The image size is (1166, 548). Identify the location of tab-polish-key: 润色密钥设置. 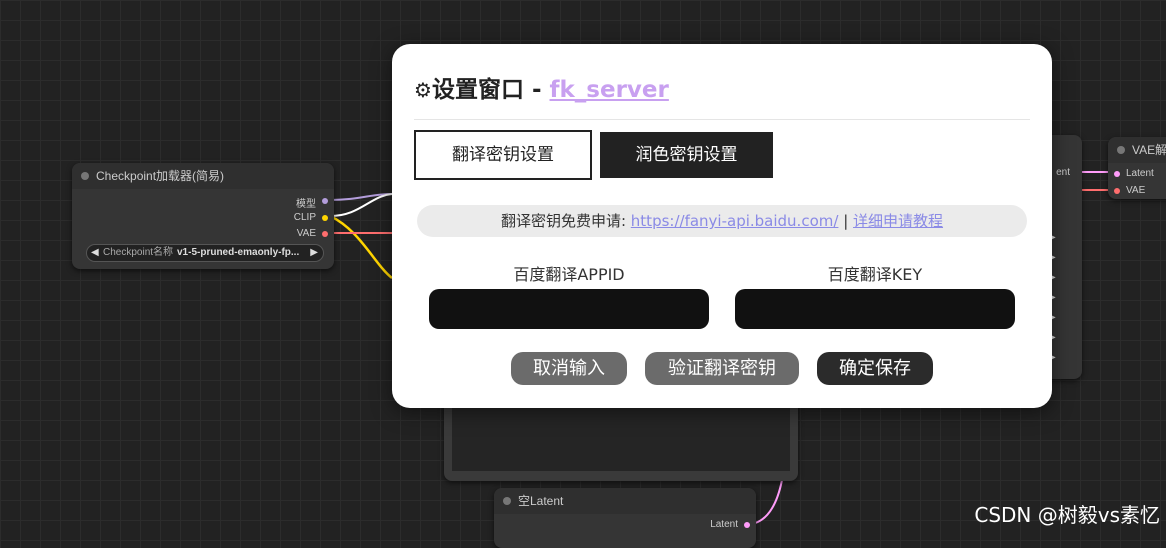
(686, 155).